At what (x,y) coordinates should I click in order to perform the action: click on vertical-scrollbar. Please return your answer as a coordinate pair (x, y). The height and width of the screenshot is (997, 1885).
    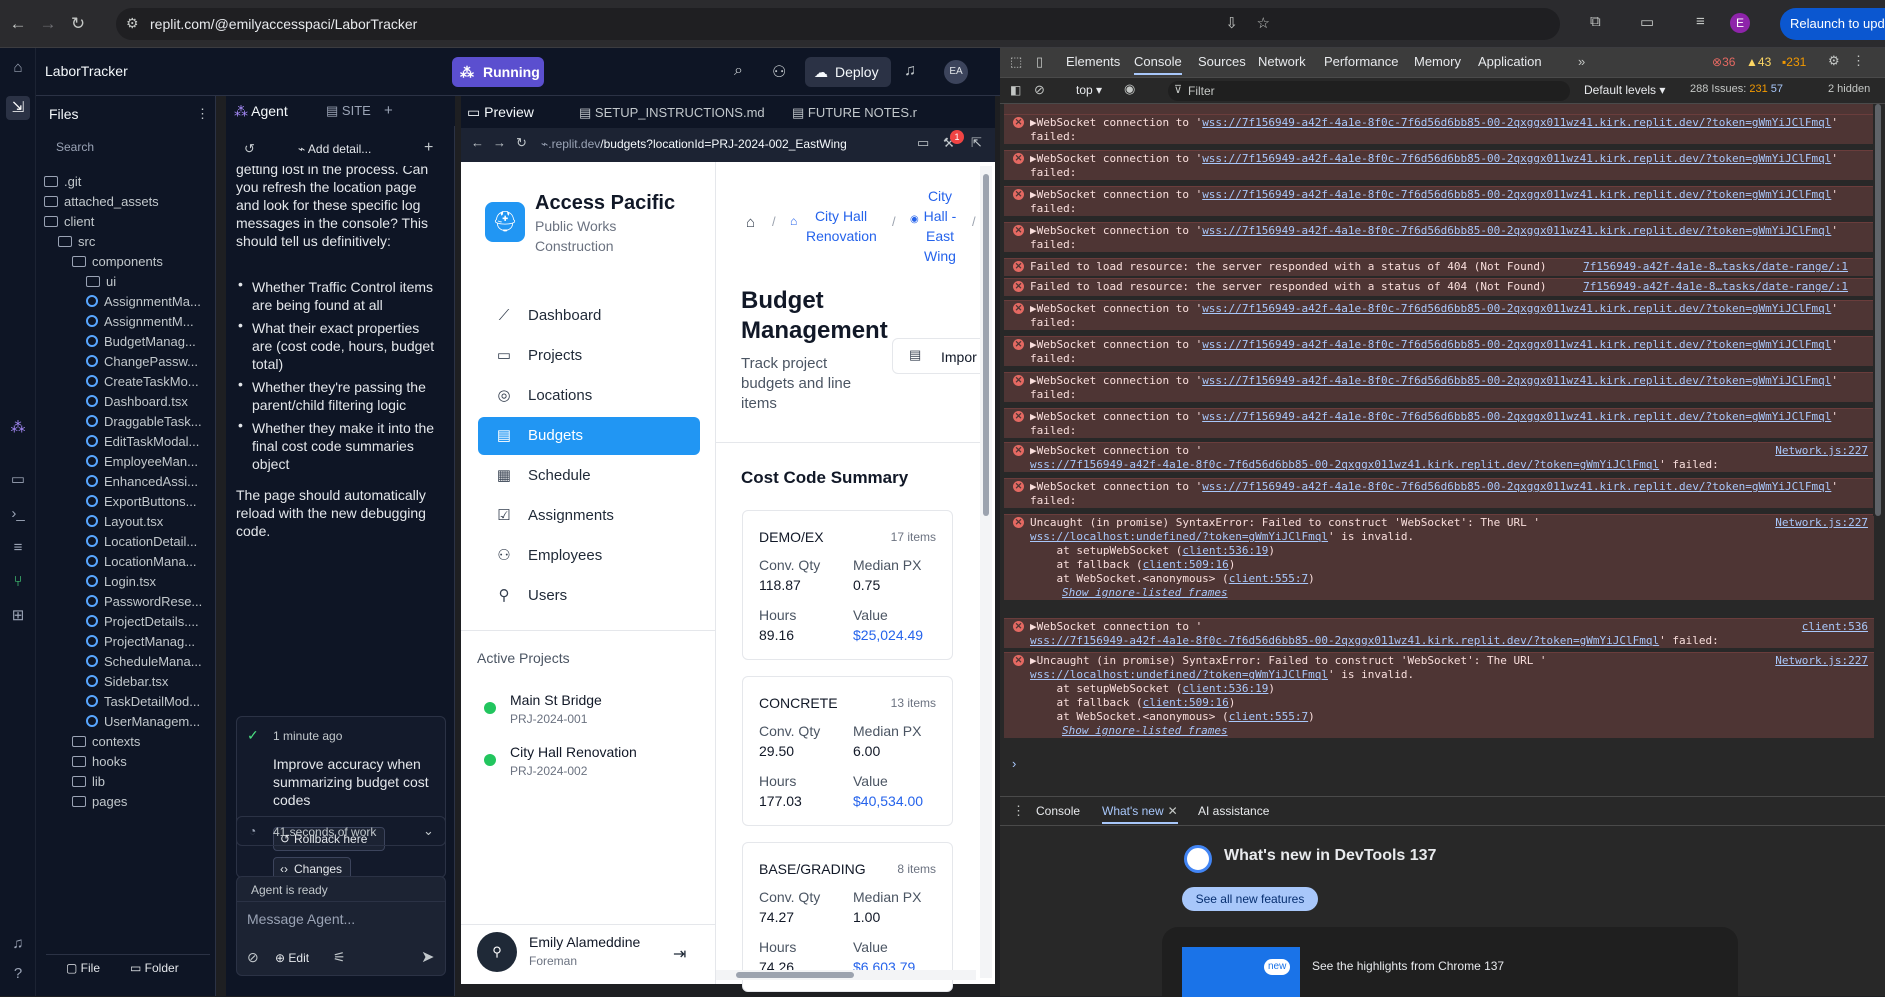
    Looking at the image, I should click on (986, 572).